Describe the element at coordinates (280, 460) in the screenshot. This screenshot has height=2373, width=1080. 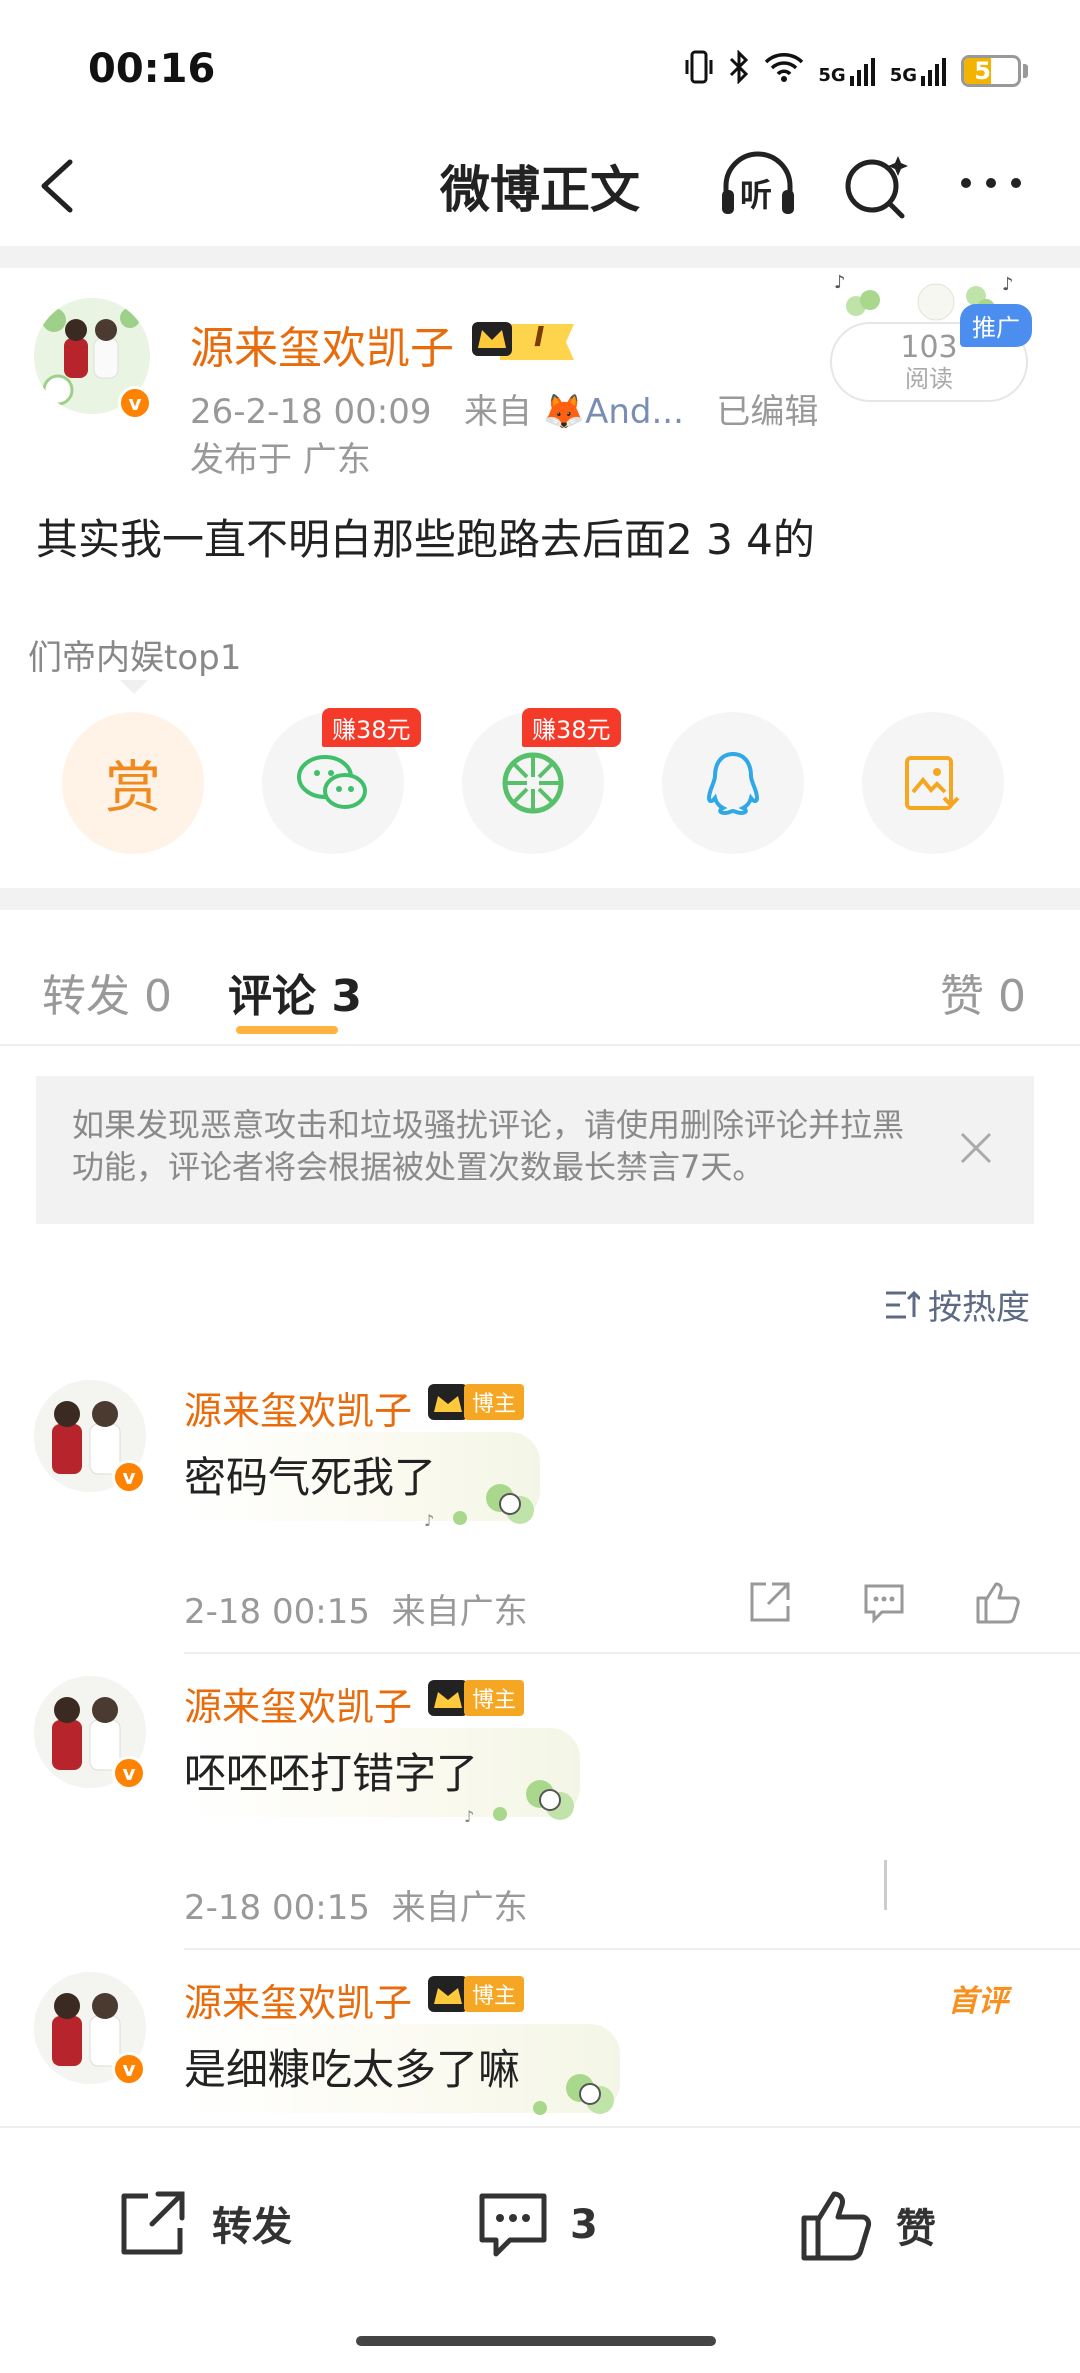
I see `post-location: 发布于 广东` at that location.